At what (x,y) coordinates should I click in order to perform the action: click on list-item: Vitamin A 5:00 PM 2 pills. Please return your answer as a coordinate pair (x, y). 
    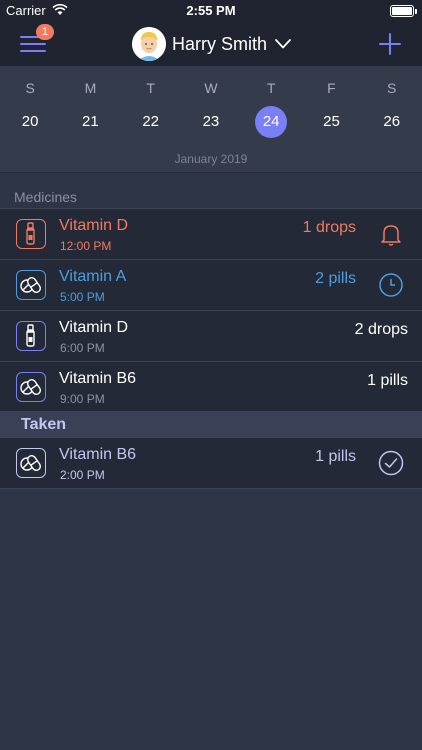
    Looking at the image, I should click on (211, 284).